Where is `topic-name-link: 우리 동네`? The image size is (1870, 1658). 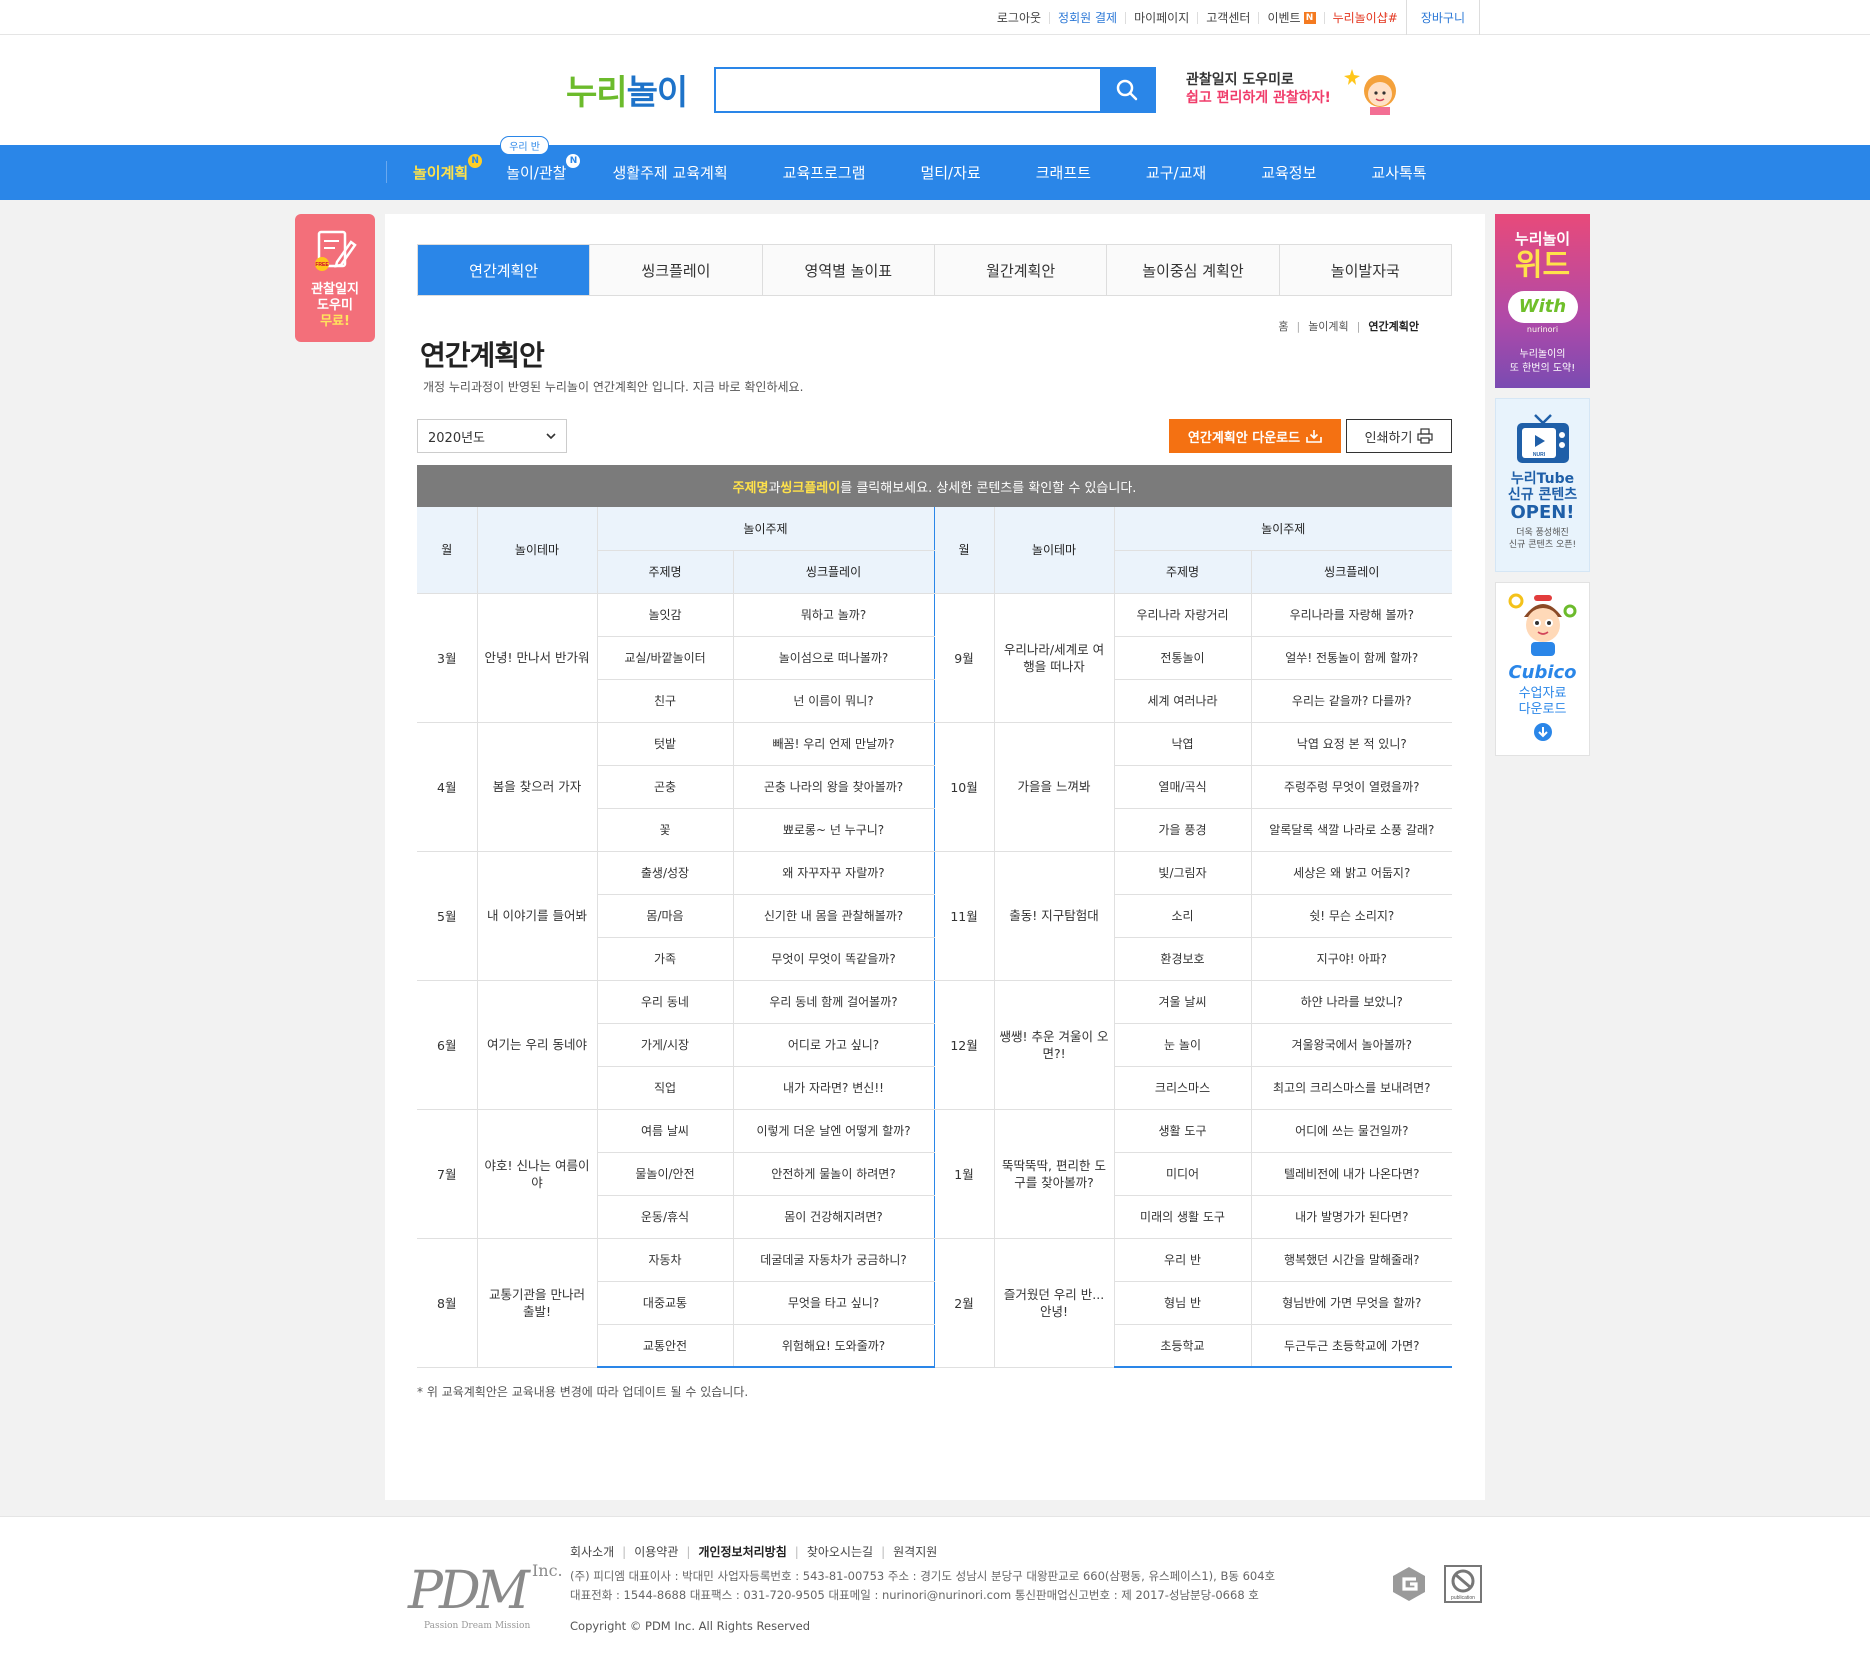 topic-name-link: 우리 동네 is located at coordinates (665, 1002).